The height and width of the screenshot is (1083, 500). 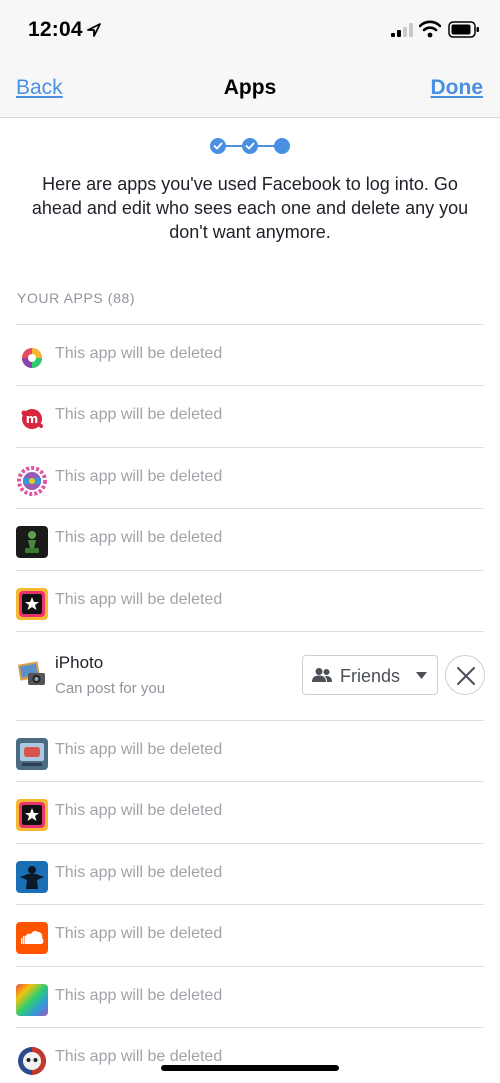 I want to click on remove-app-button, so click(x=465, y=674).